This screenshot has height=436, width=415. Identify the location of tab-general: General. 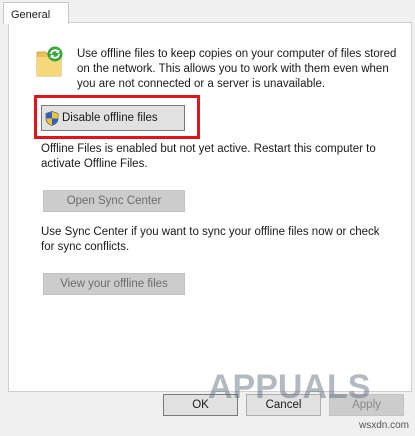
(36, 13).